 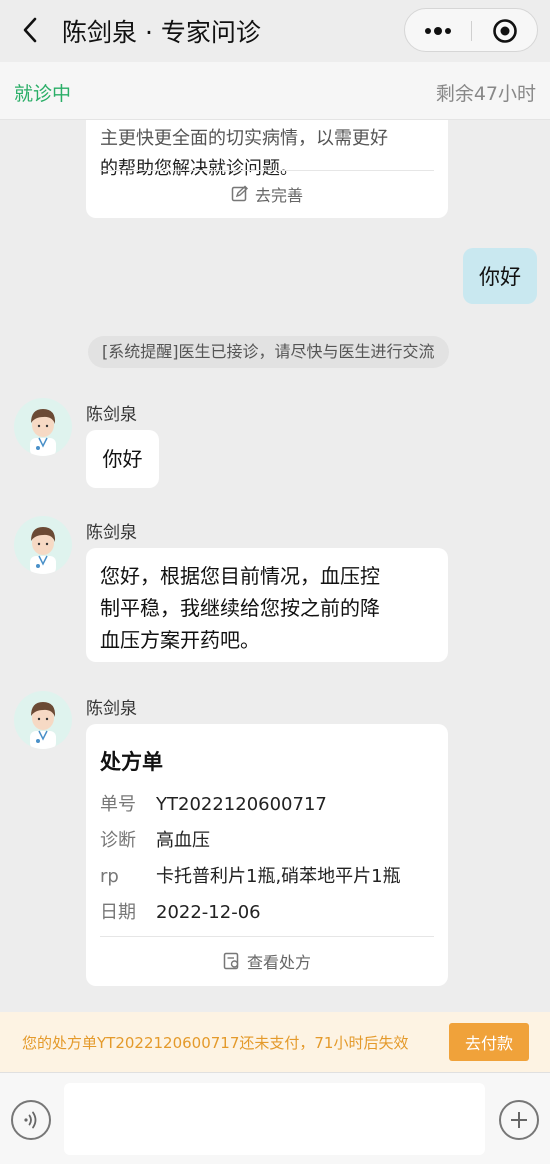 I want to click on prescription-row-diagnosis: 诊断 高血压, so click(x=155, y=839).